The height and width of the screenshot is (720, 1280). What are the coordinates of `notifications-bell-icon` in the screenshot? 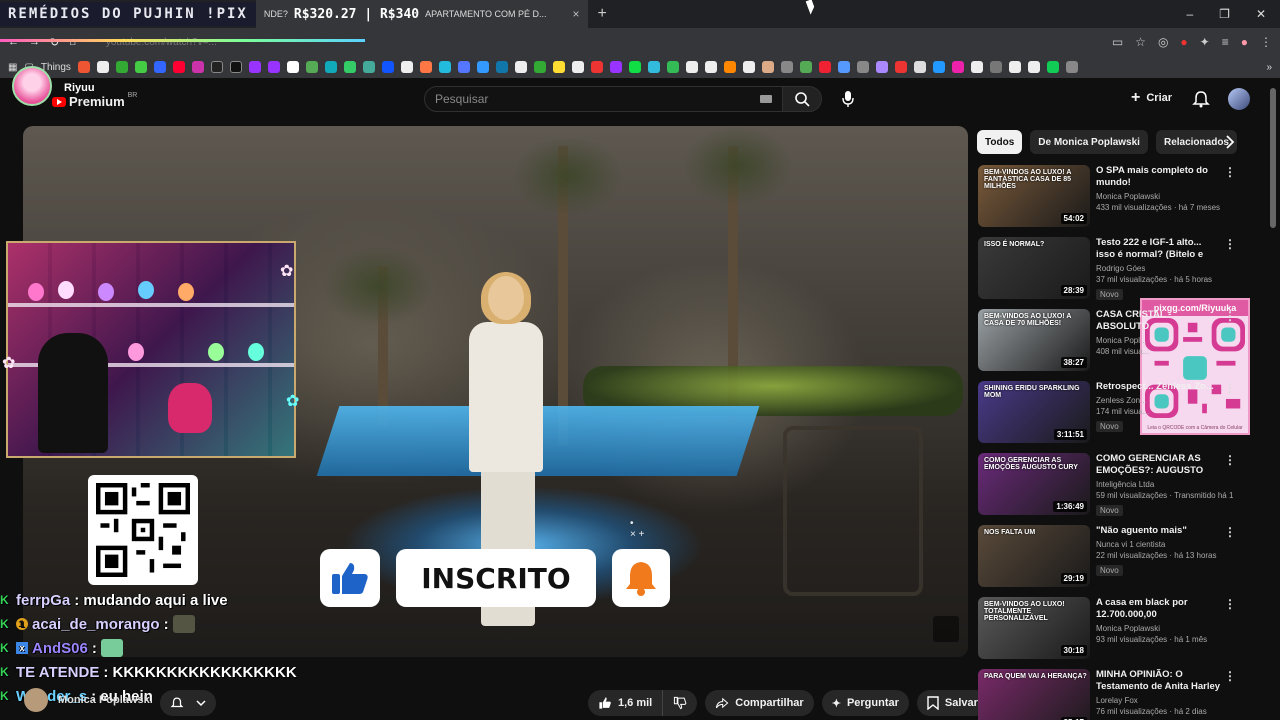 It's located at (1201, 99).